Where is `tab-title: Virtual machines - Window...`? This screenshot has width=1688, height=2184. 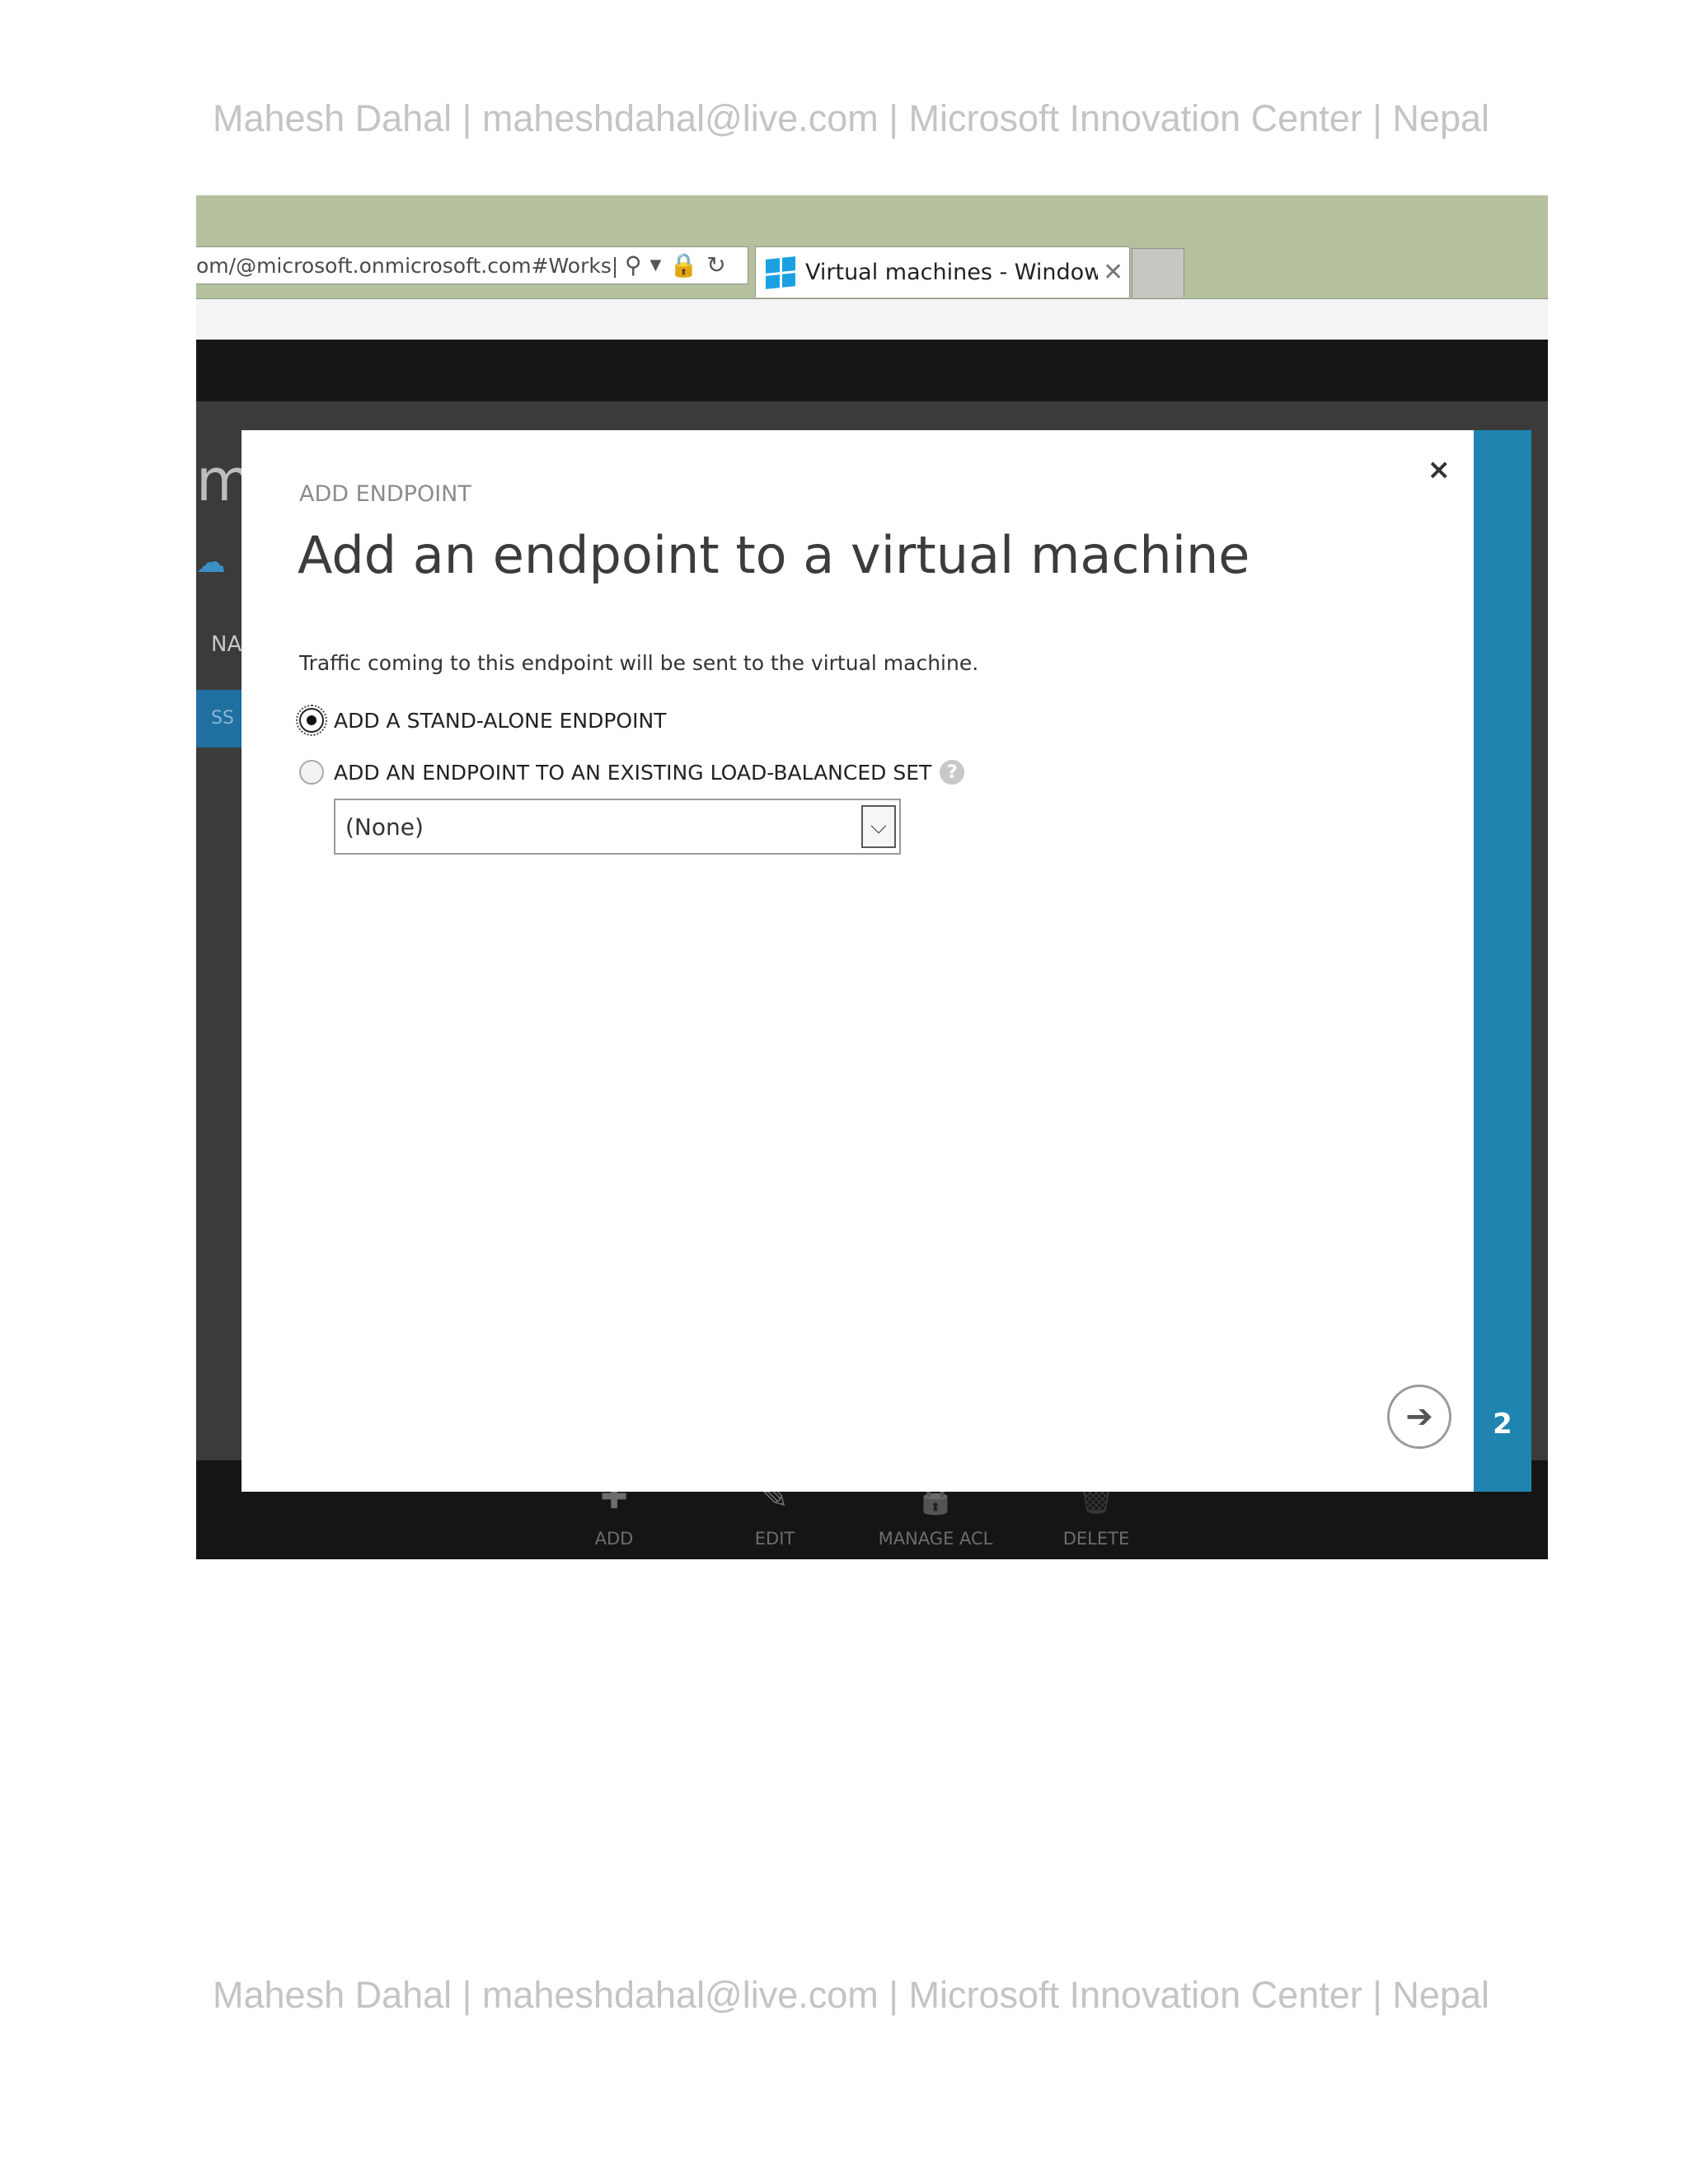 tab-title: Virtual machines - Window... is located at coordinates (952, 272).